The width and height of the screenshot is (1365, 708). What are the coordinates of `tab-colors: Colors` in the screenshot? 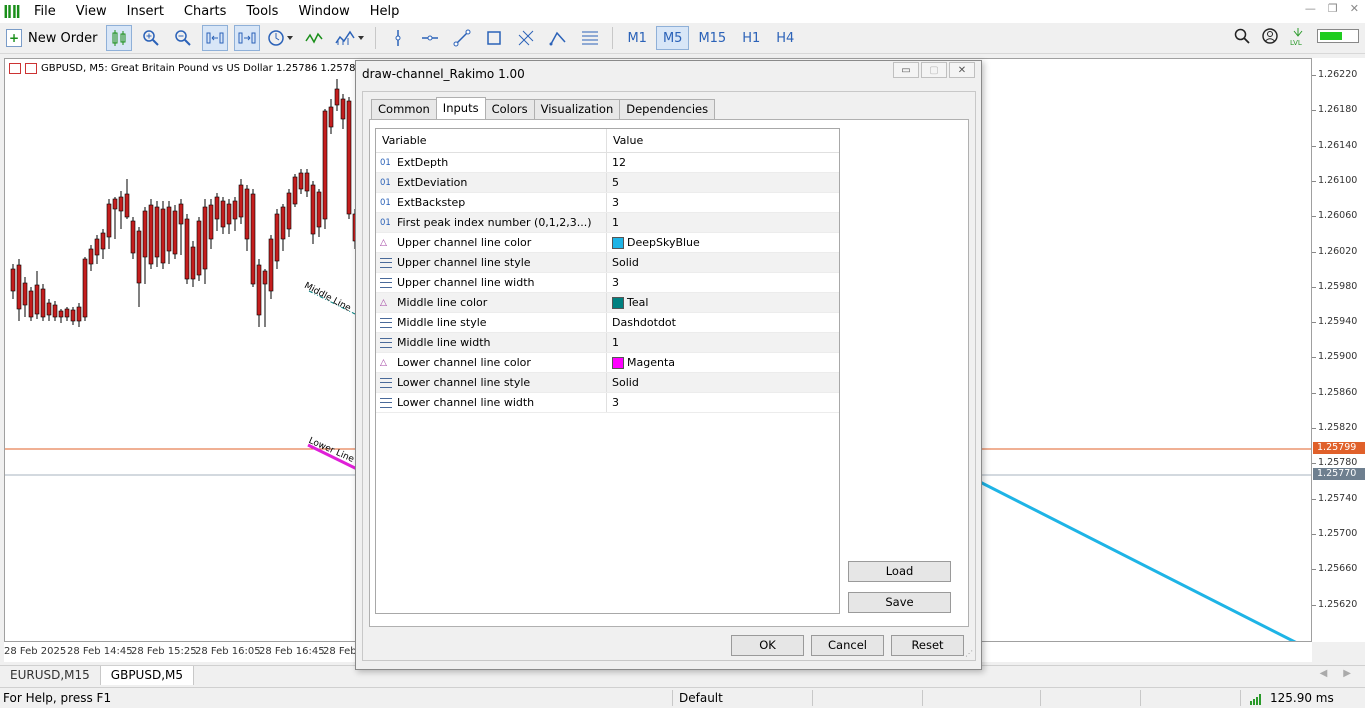 It's located at (509, 109).